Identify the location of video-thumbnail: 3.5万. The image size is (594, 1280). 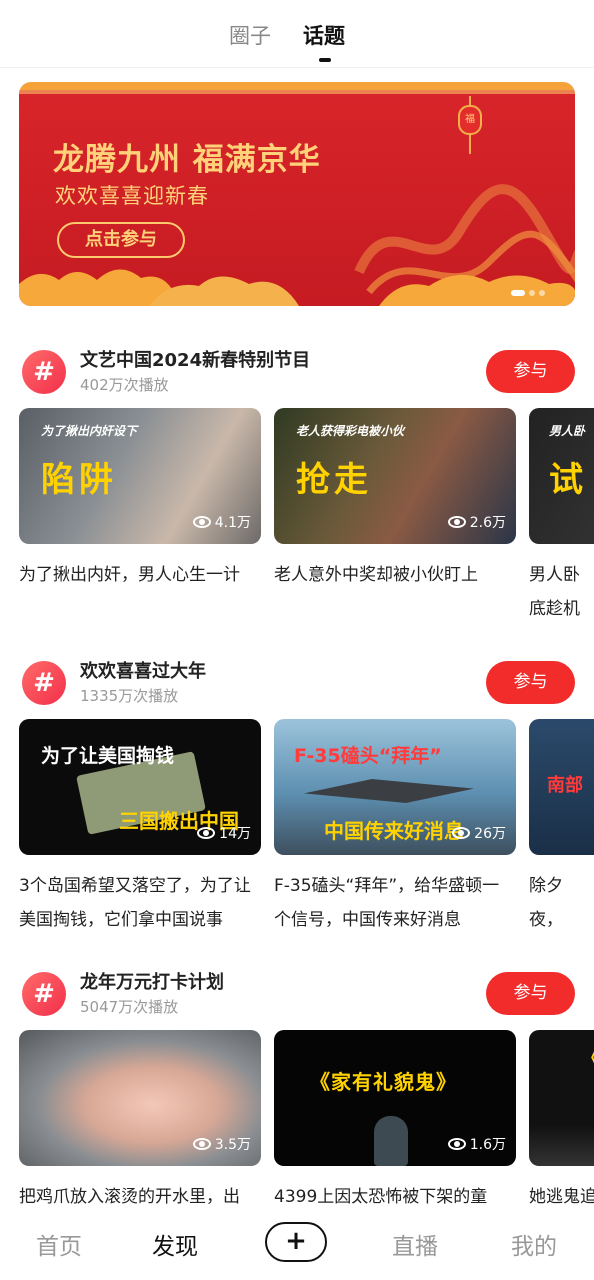
(140, 1098).